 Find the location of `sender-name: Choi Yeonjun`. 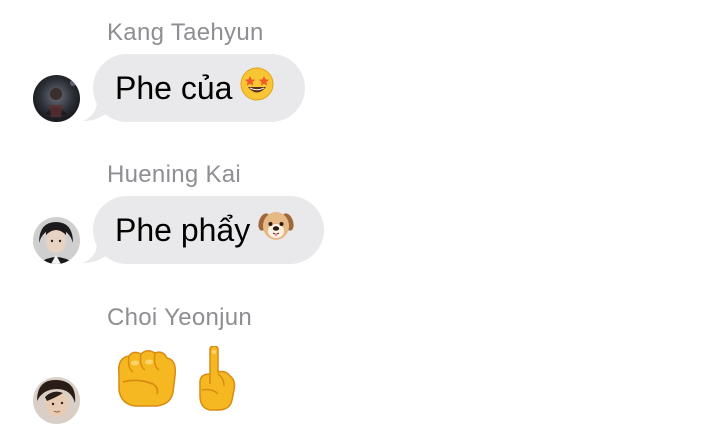

sender-name: Choi Yeonjun is located at coordinates (180, 317).